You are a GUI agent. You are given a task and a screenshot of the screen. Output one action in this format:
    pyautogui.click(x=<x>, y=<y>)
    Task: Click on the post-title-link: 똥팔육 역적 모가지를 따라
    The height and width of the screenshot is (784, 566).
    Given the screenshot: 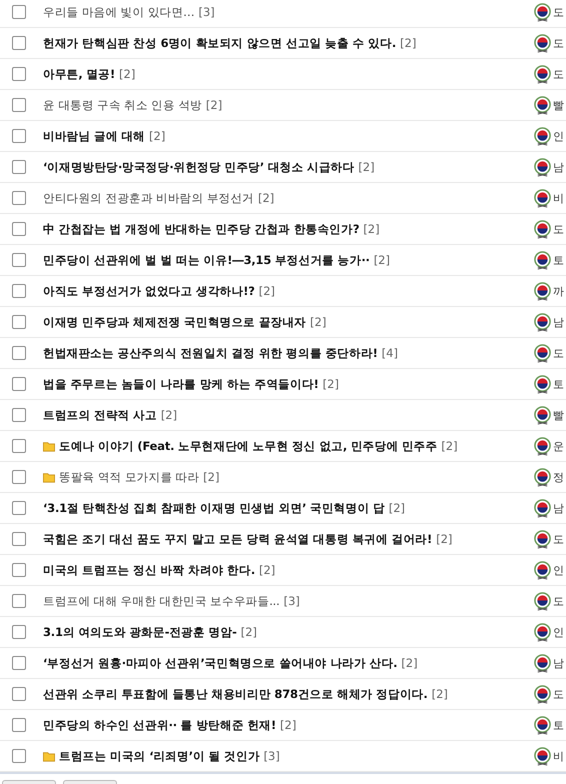 What is the action you would take?
    pyautogui.click(x=129, y=477)
    